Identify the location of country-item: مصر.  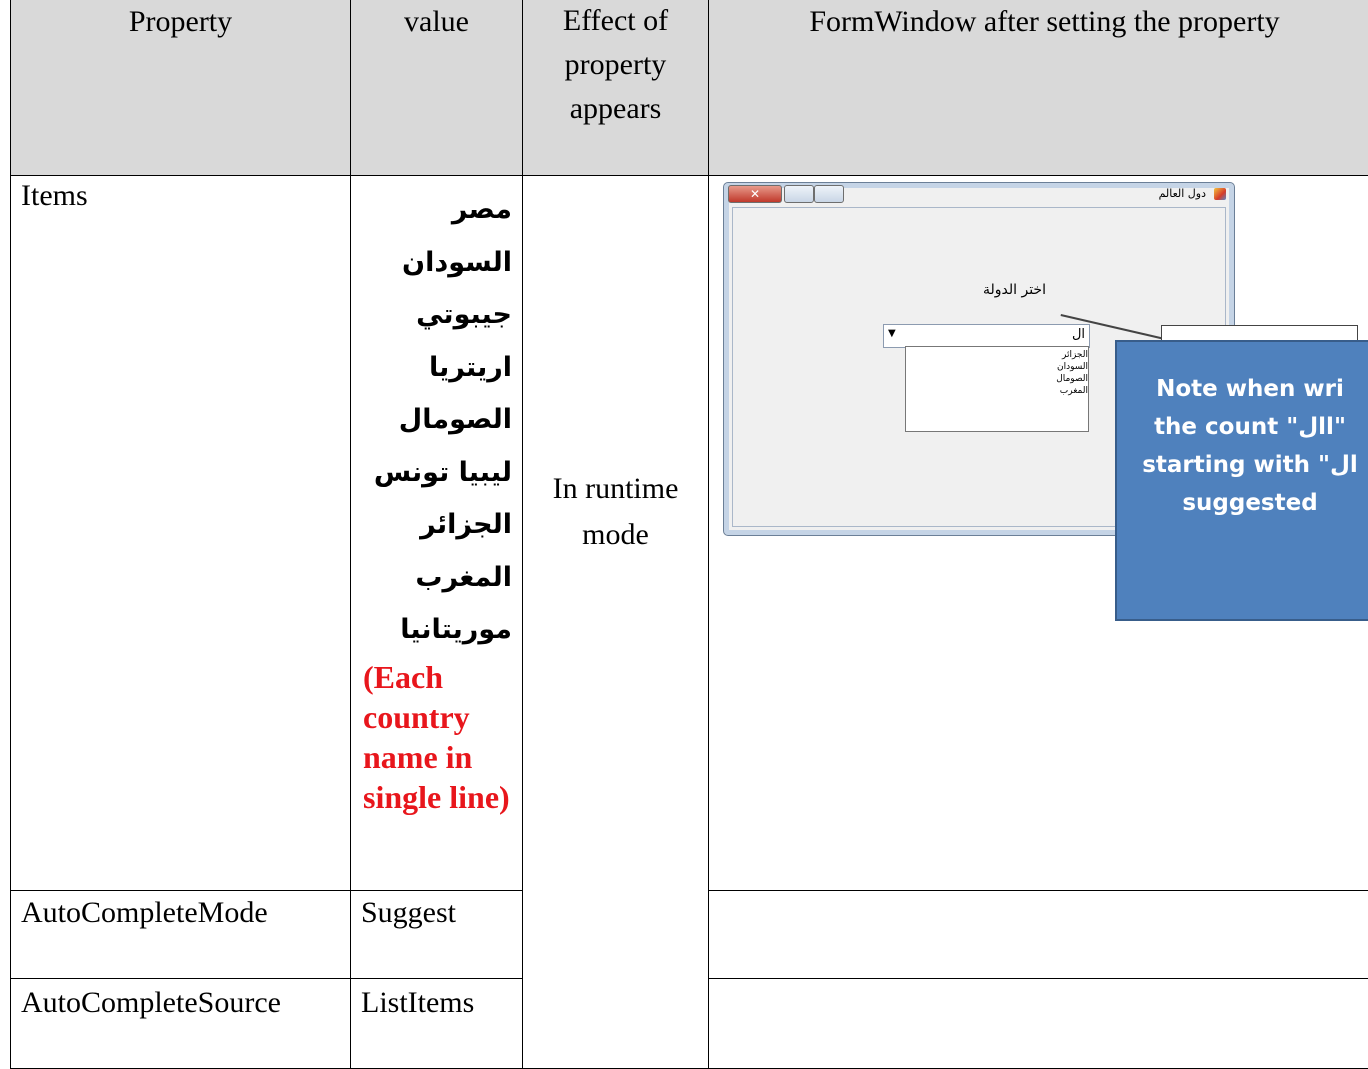
(431, 210).